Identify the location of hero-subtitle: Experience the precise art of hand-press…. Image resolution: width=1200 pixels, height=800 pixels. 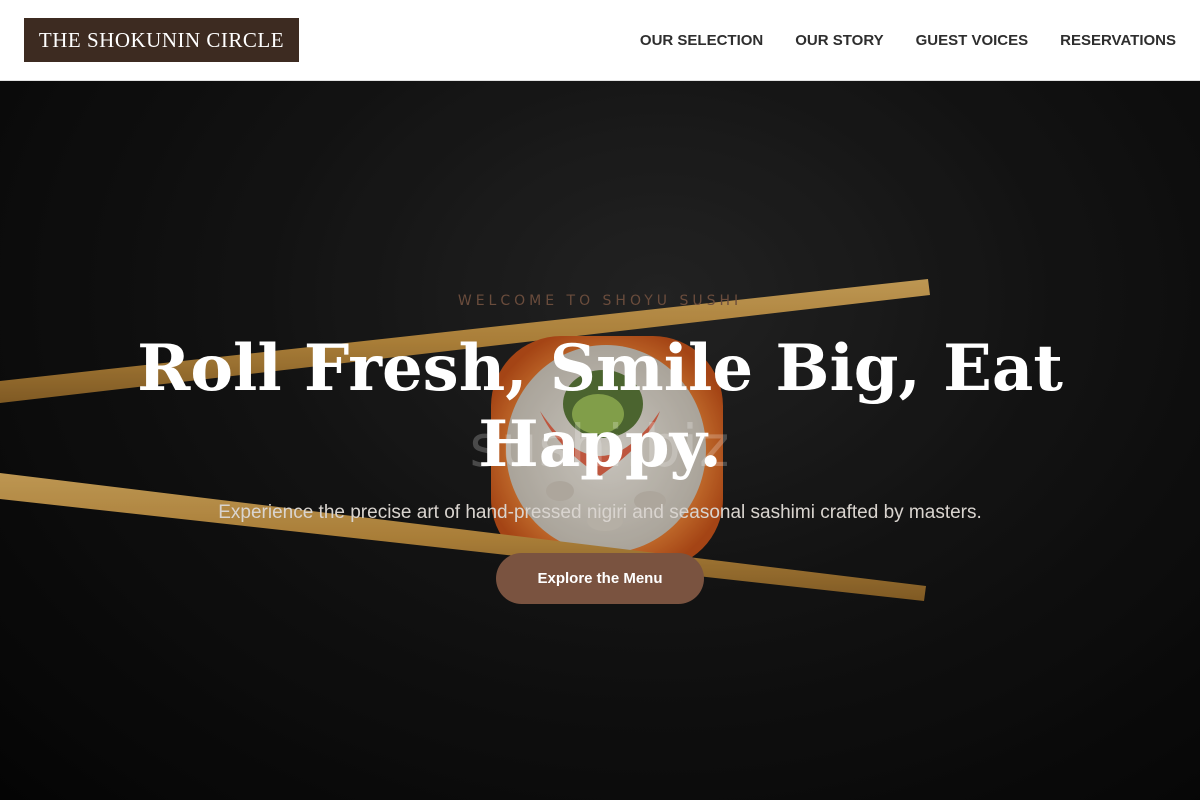
(600, 512).